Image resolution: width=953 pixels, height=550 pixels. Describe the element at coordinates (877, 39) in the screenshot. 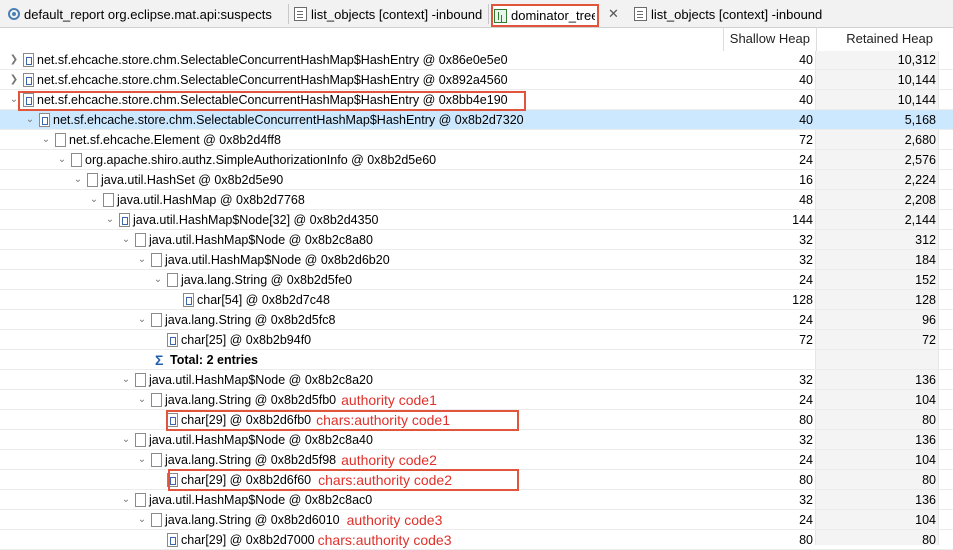

I see `column-header-retained-heap: Retained Heap` at that location.